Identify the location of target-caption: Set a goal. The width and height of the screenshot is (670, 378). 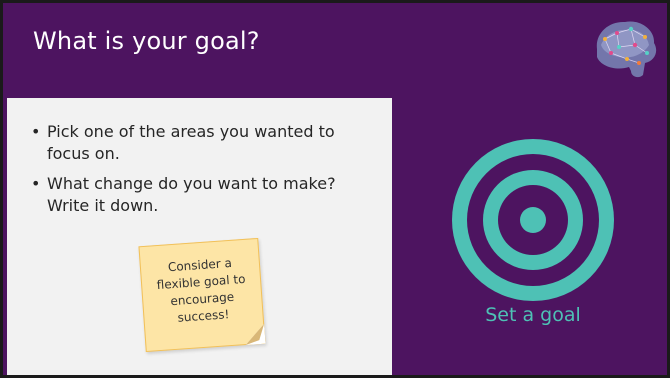
(533, 315).